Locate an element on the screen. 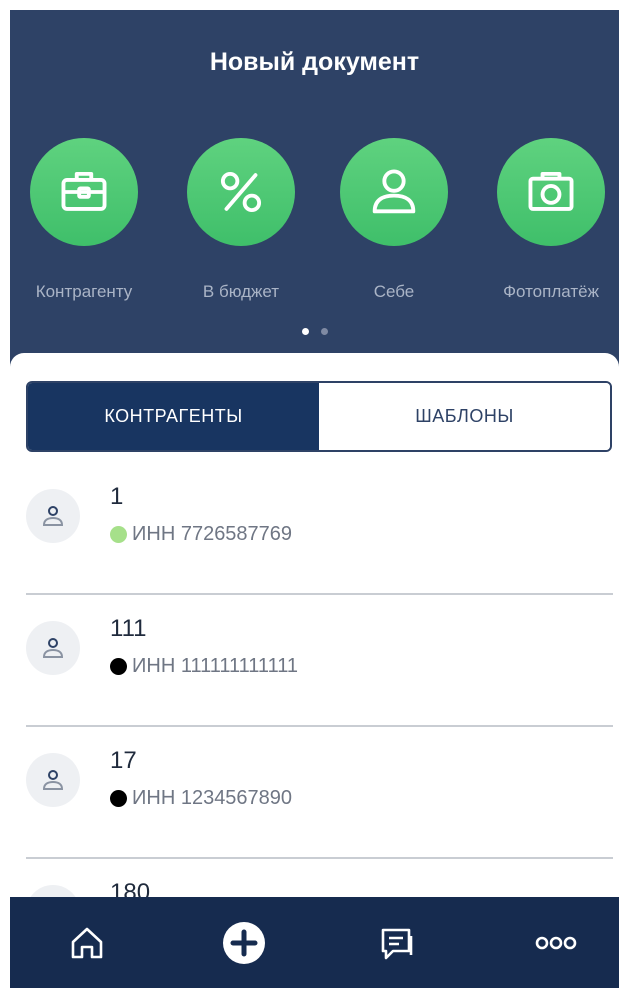  counterparty-name: 17 is located at coordinates (123, 760).